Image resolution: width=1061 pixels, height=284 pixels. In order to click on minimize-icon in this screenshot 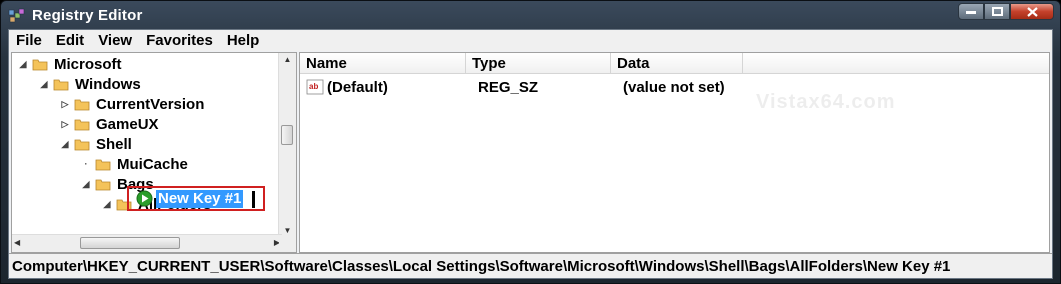, I will do `click(971, 12)`.